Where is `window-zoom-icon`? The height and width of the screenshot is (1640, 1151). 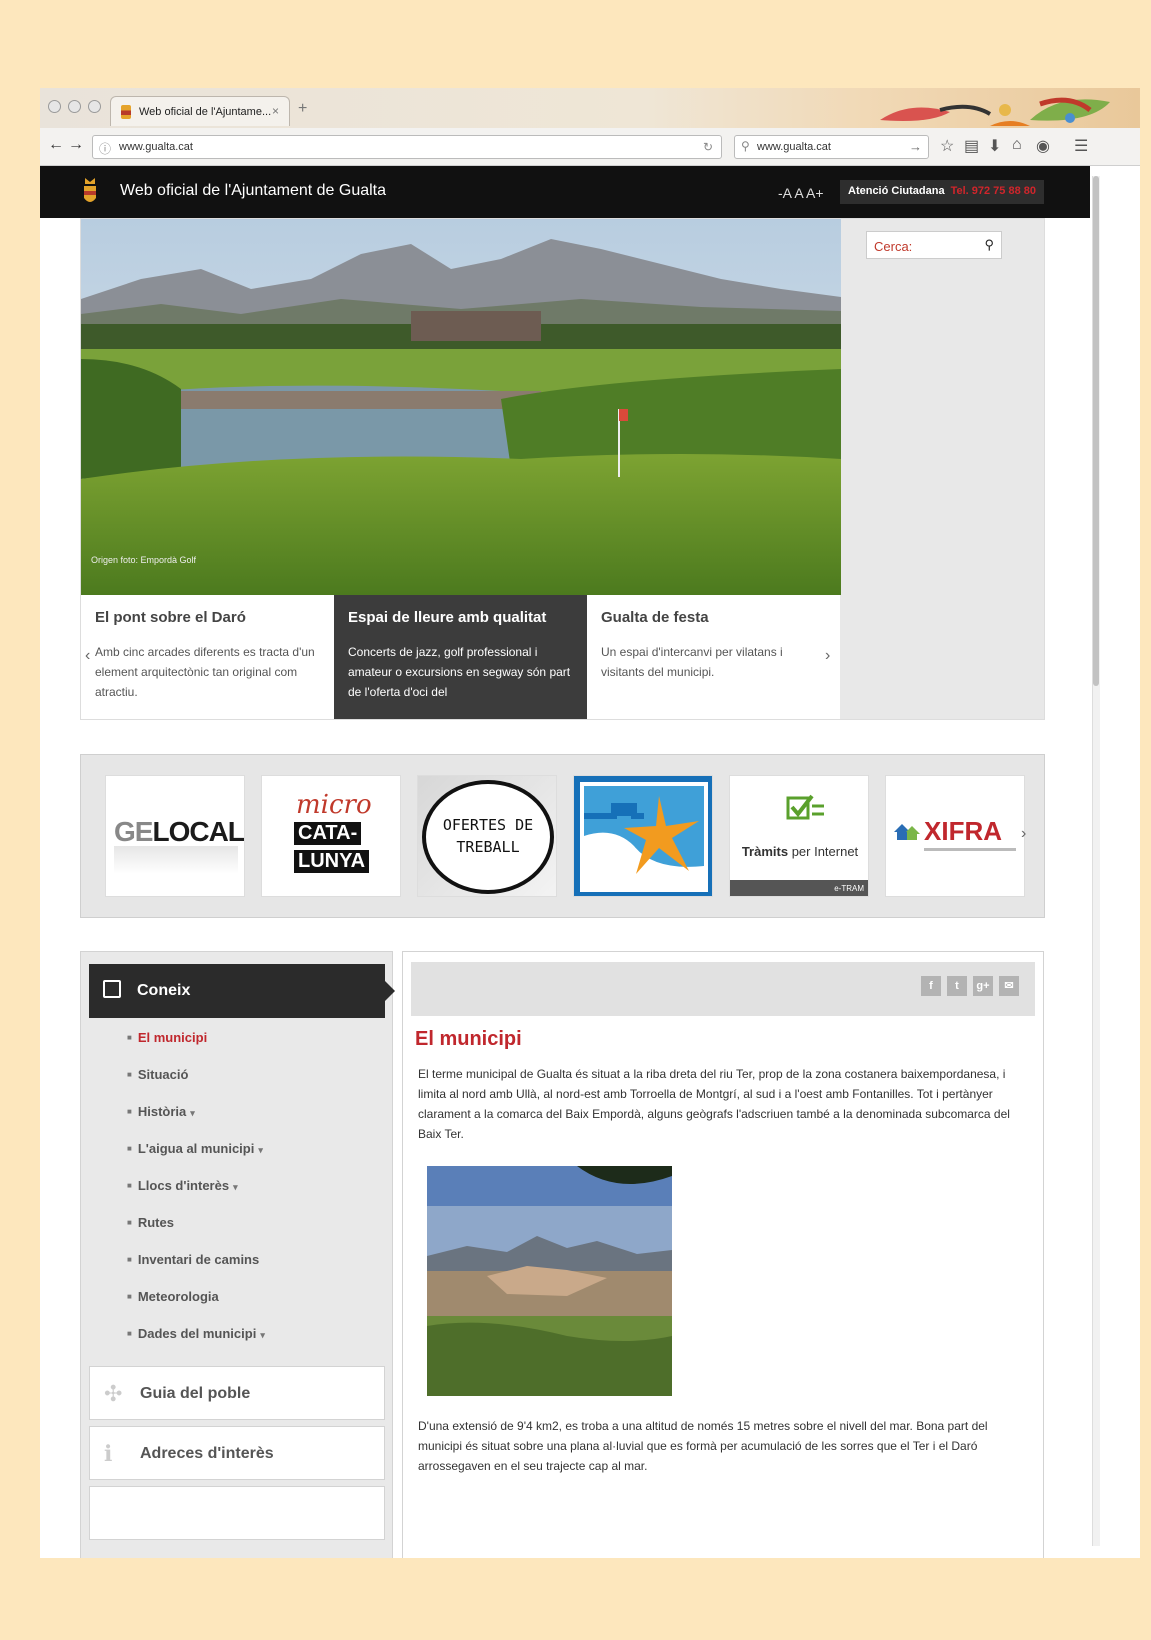
window-zoom-icon is located at coordinates (94, 106).